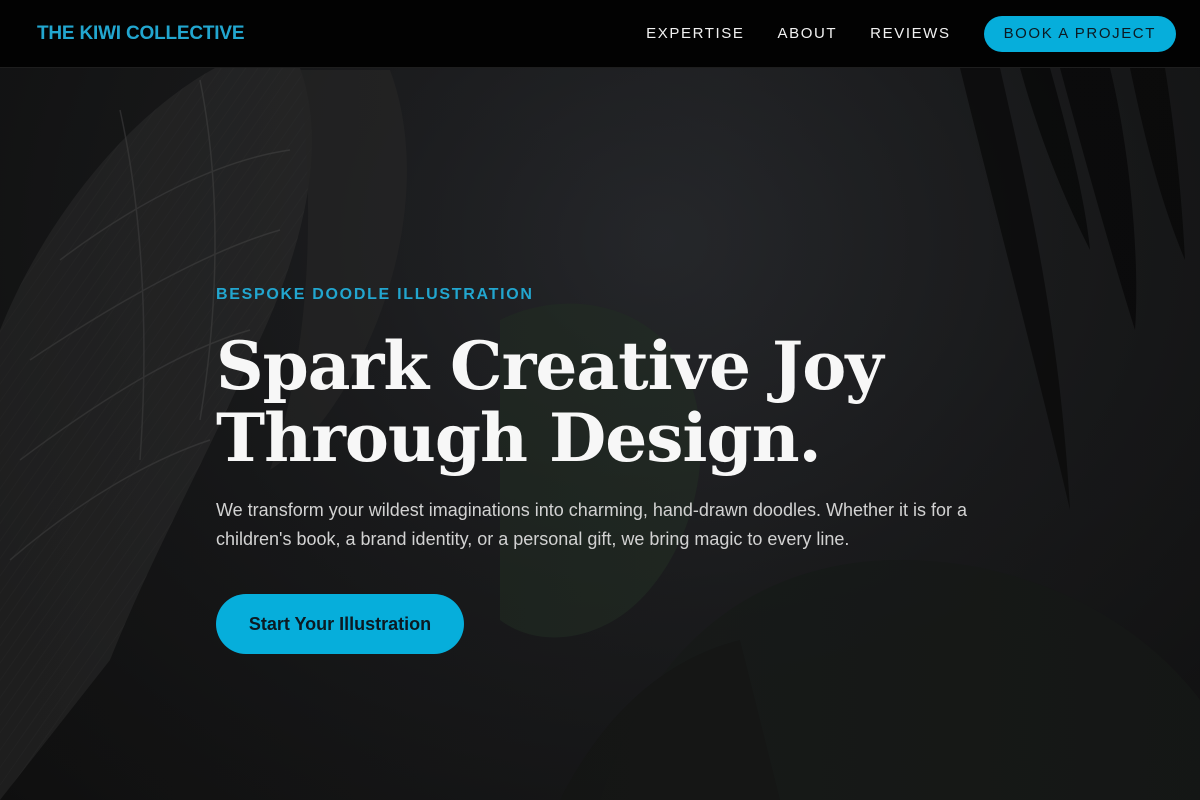  I want to click on start-illustration-button: Start Your Illustration, so click(340, 624).